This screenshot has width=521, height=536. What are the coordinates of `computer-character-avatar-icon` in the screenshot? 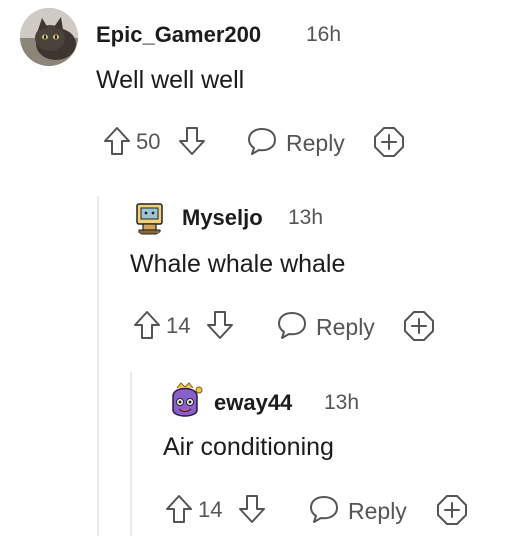 It's located at (149, 219).